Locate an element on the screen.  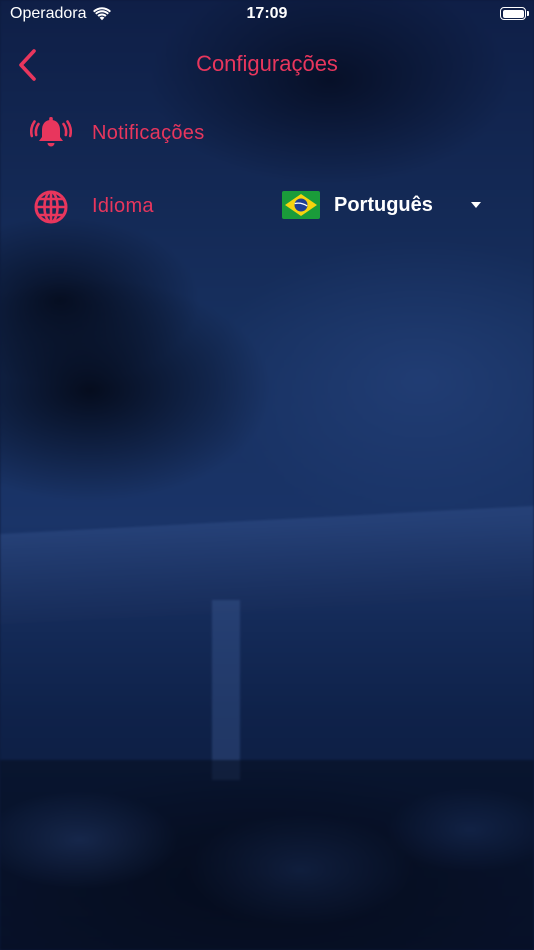
battery-icon is located at coordinates (514, 13).